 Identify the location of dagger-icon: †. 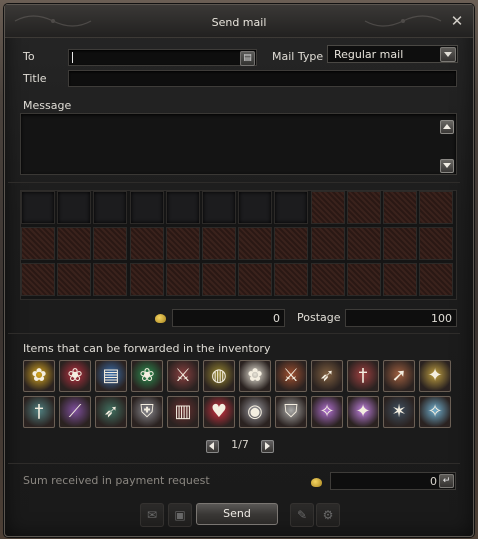
(363, 375).